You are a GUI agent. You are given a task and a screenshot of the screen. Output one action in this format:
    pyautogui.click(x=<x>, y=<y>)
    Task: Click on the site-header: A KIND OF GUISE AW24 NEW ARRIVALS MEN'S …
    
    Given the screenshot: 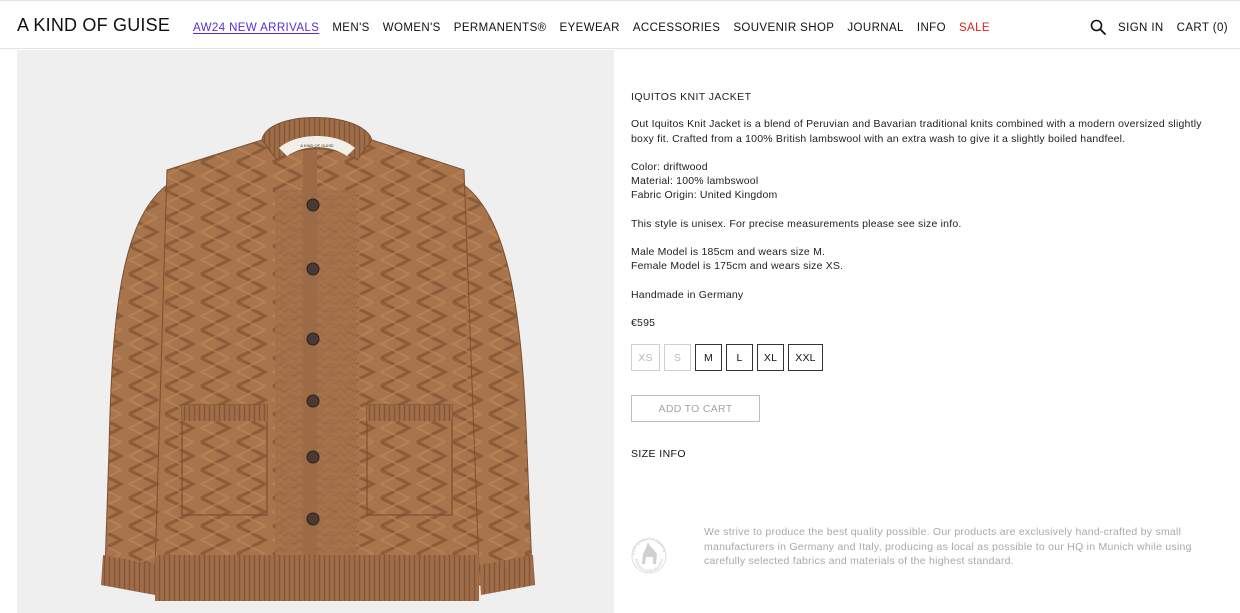 What is the action you would take?
    pyautogui.click(x=620, y=24)
    